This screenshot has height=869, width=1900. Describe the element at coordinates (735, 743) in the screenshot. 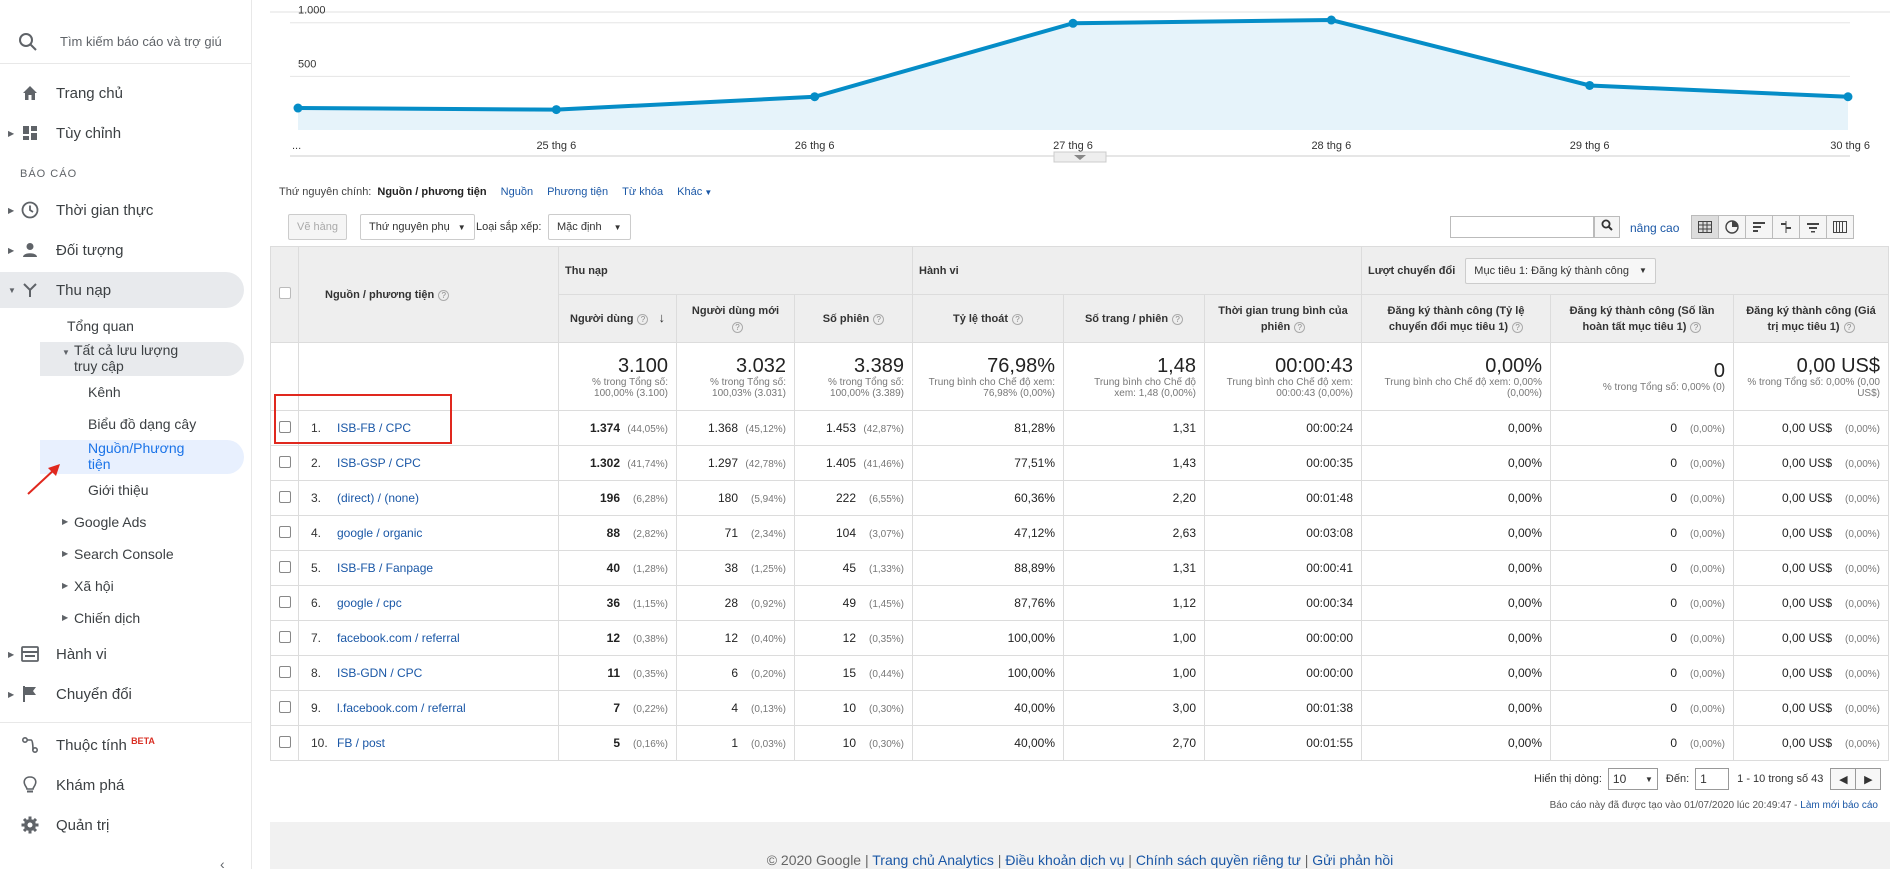

I see `new-users-cell: 1 (0,03%)` at that location.